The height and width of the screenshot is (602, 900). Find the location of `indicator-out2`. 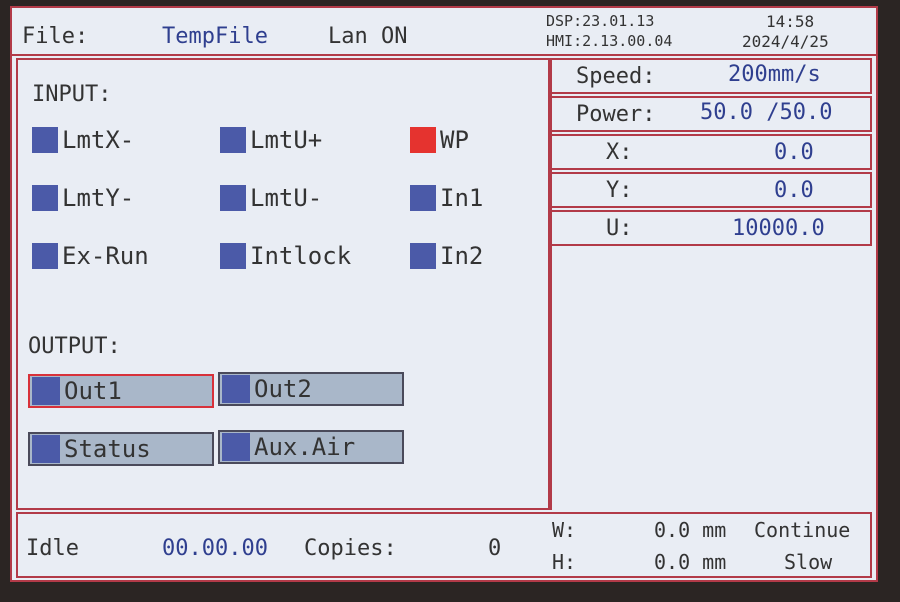

indicator-out2 is located at coordinates (236, 389).